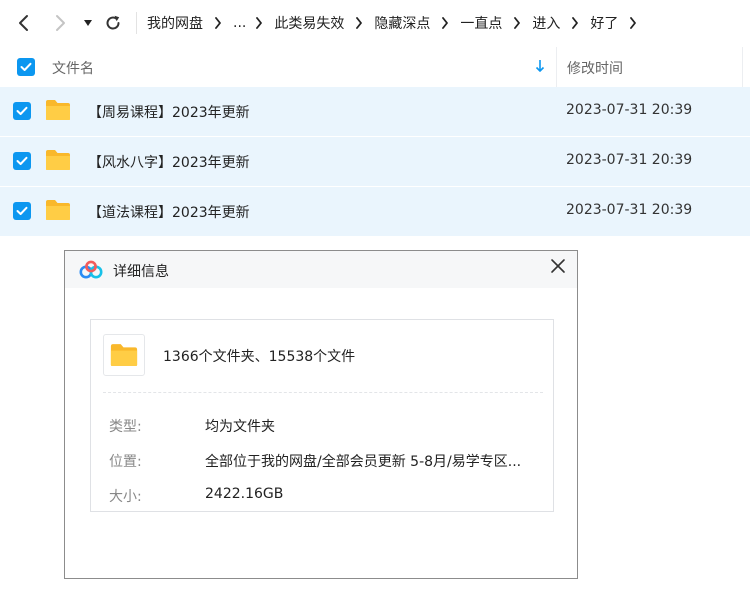 This screenshot has width=750, height=600. I want to click on type-label: 类型:, so click(125, 427).